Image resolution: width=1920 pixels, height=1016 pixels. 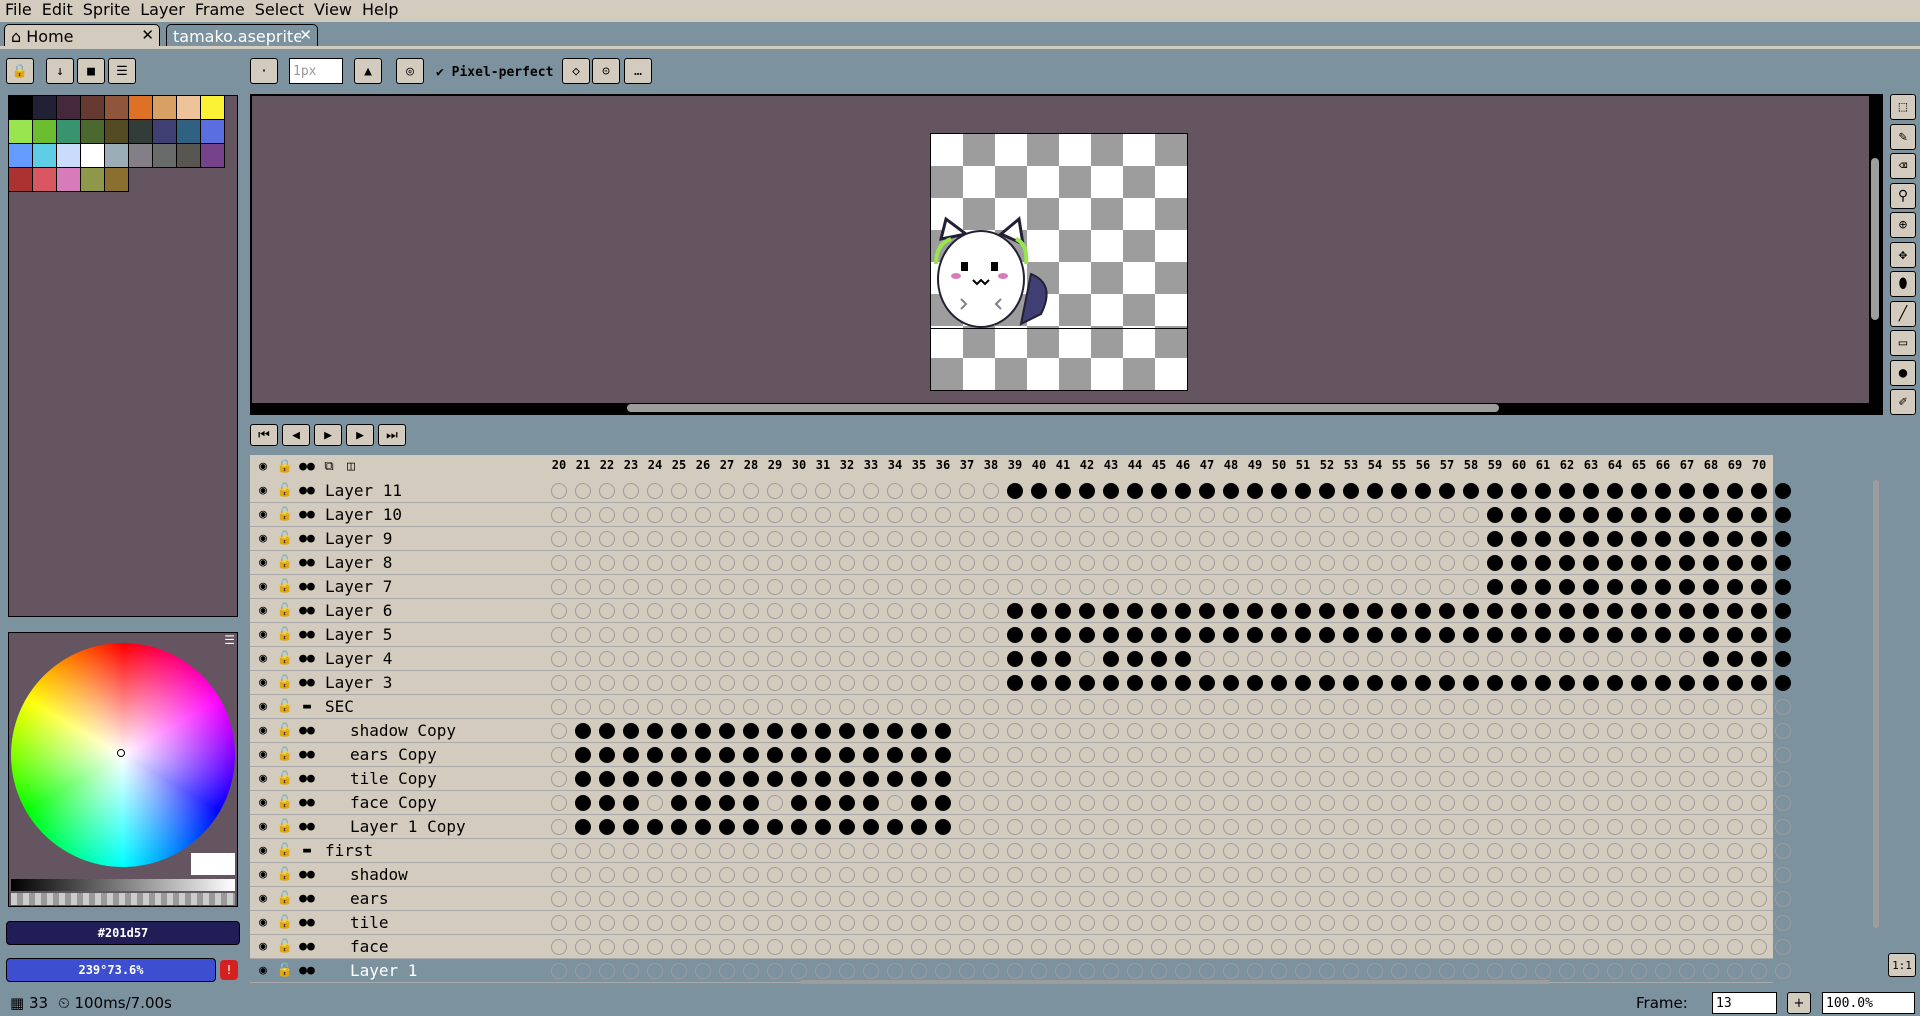 What do you see at coordinates (1063, 465) in the screenshot?
I see `frame-number: 41` at bounding box center [1063, 465].